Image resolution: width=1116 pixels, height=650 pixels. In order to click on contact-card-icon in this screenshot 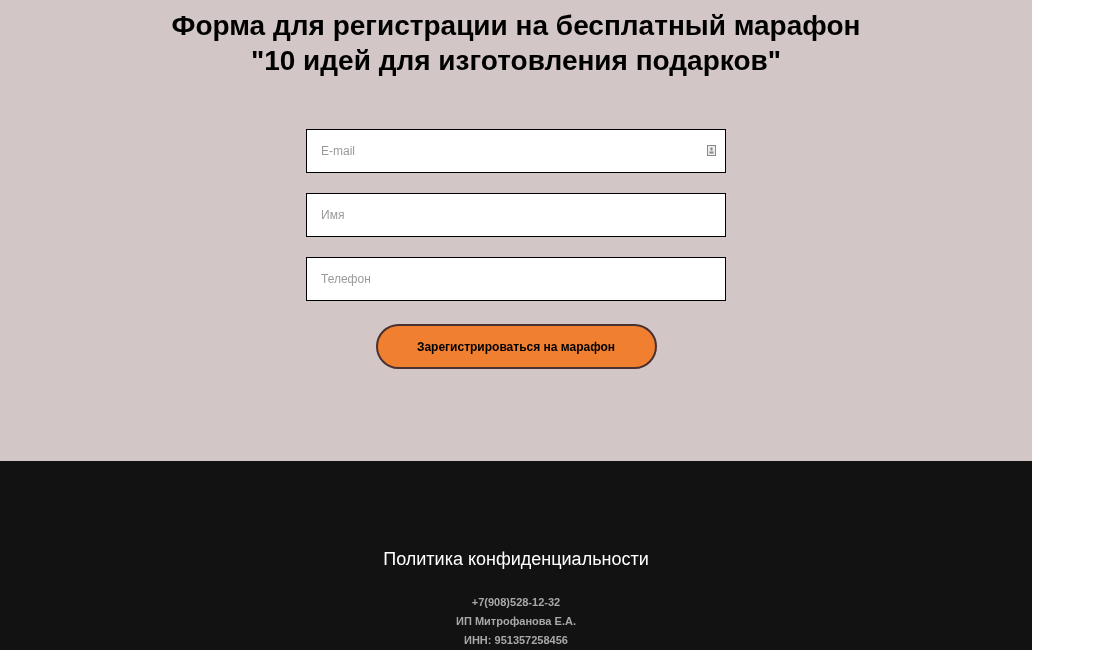, I will do `click(711, 150)`.